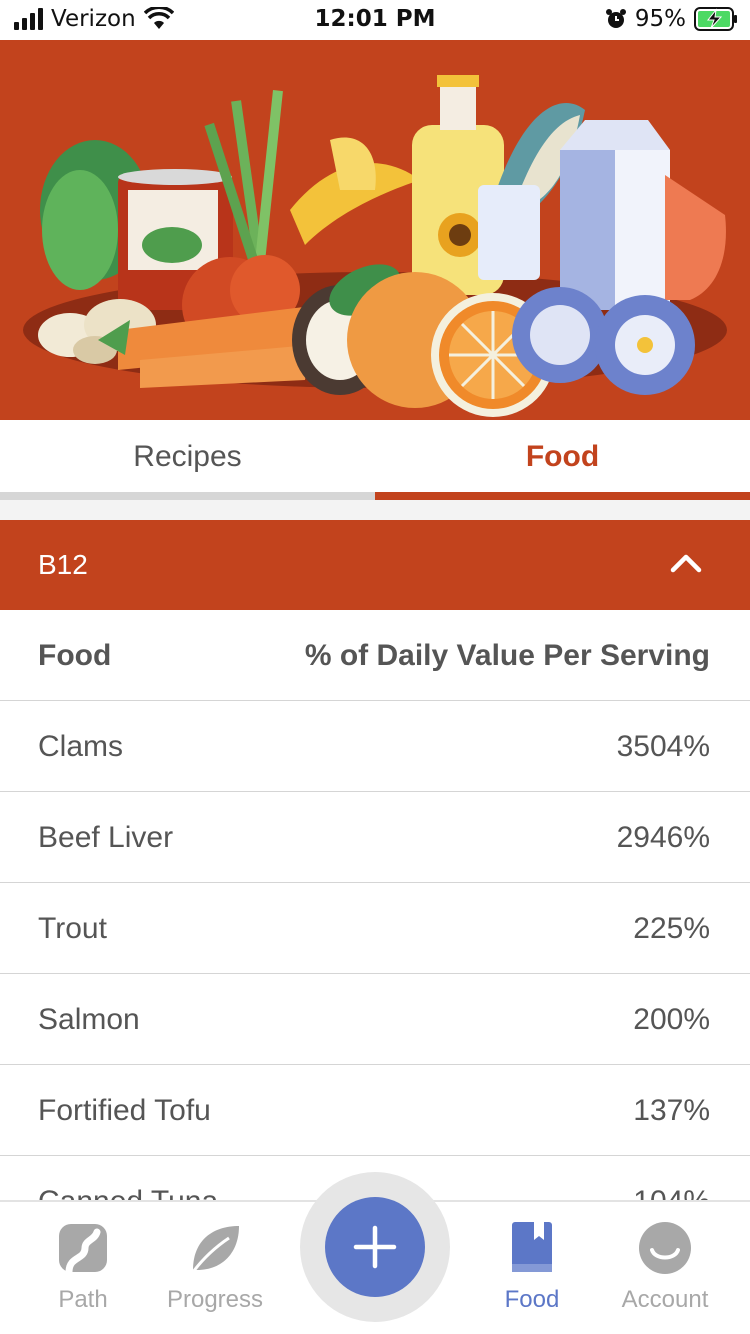  I want to click on nav-path: Path, so click(83, 1267).